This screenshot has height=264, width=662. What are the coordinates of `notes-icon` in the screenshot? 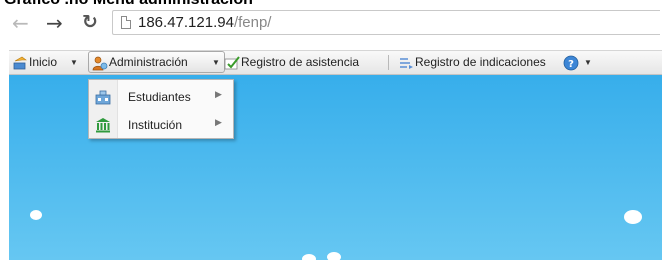 It's located at (406, 63).